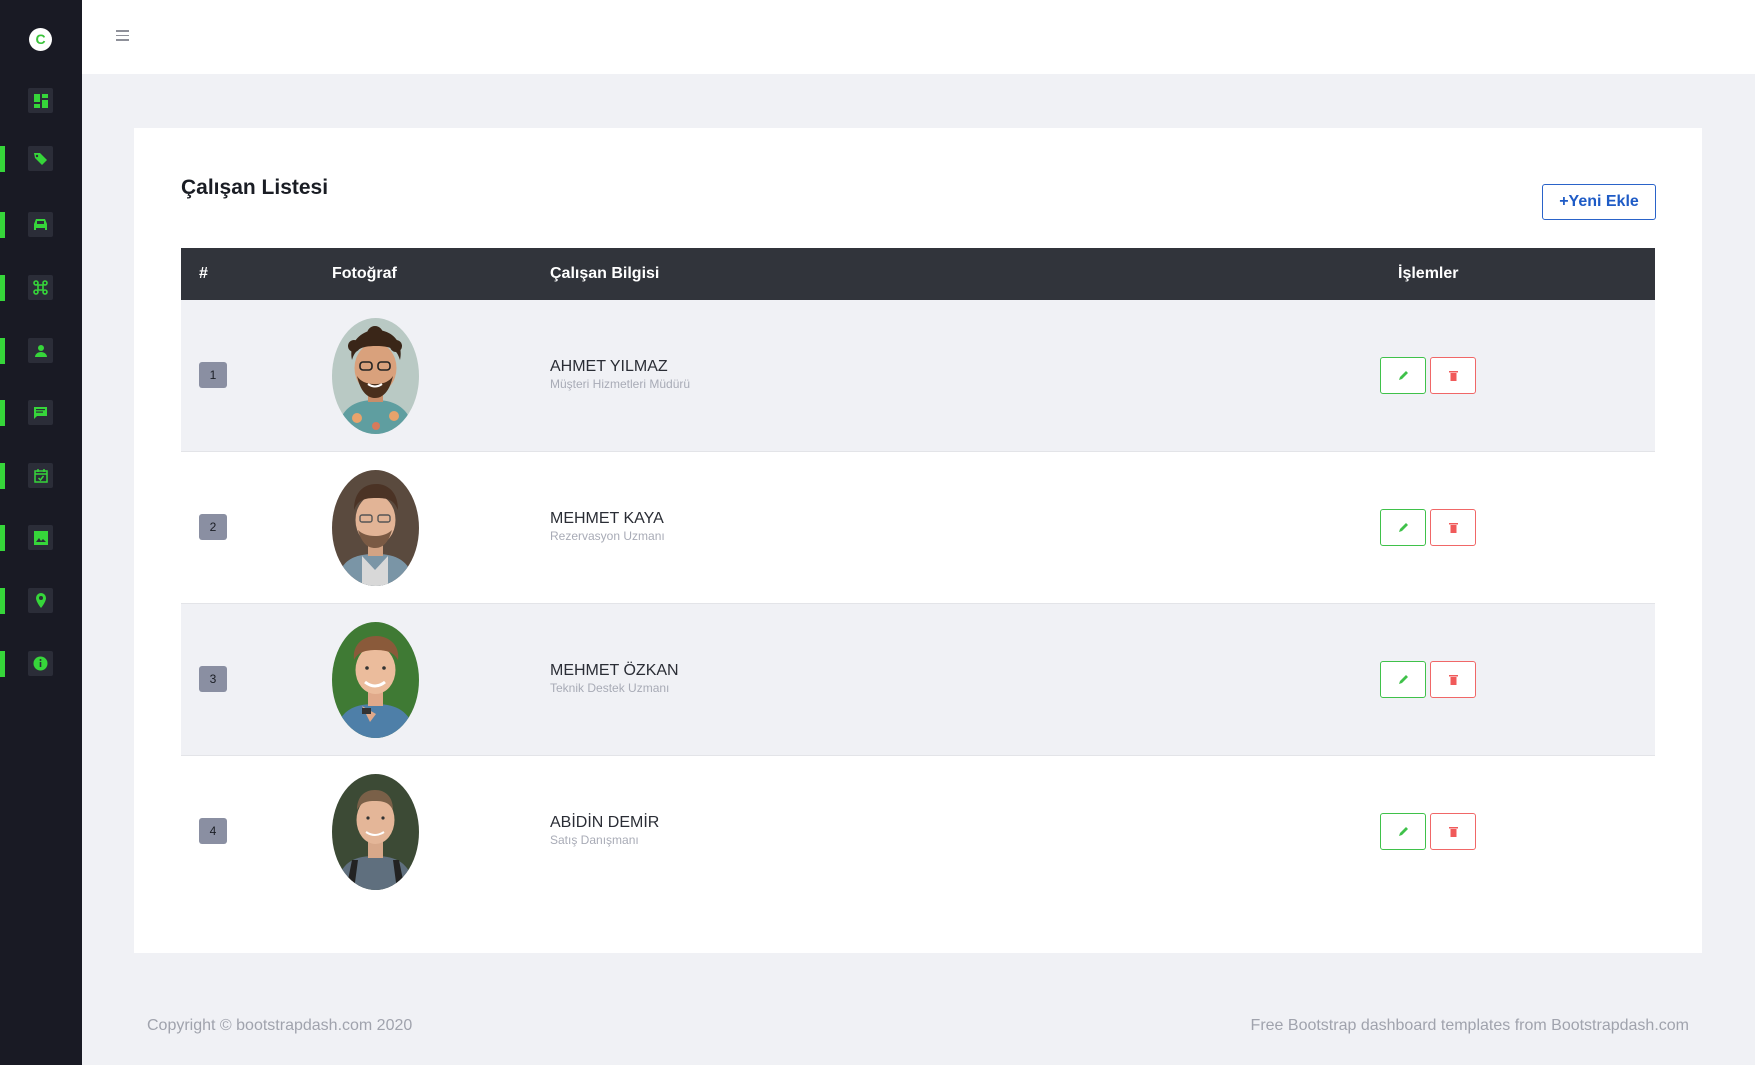 The height and width of the screenshot is (1065, 1755). I want to click on topbar, so click(918, 37).